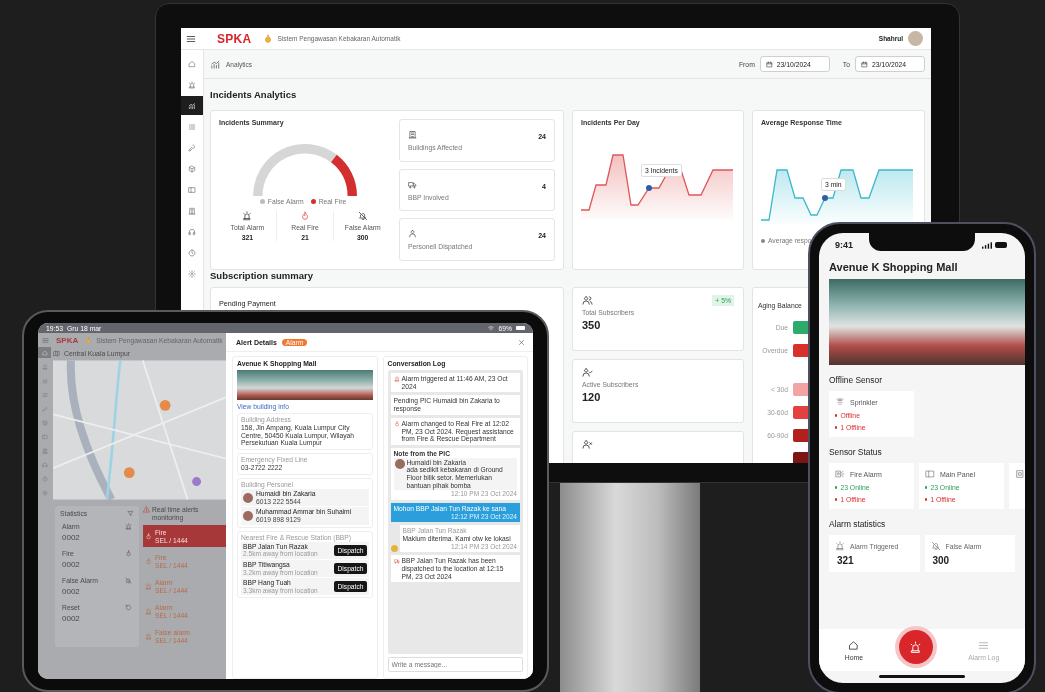  What do you see at coordinates (941, 560) in the screenshot?
I see `stat-value: 300` at bounding box center [941, 560].